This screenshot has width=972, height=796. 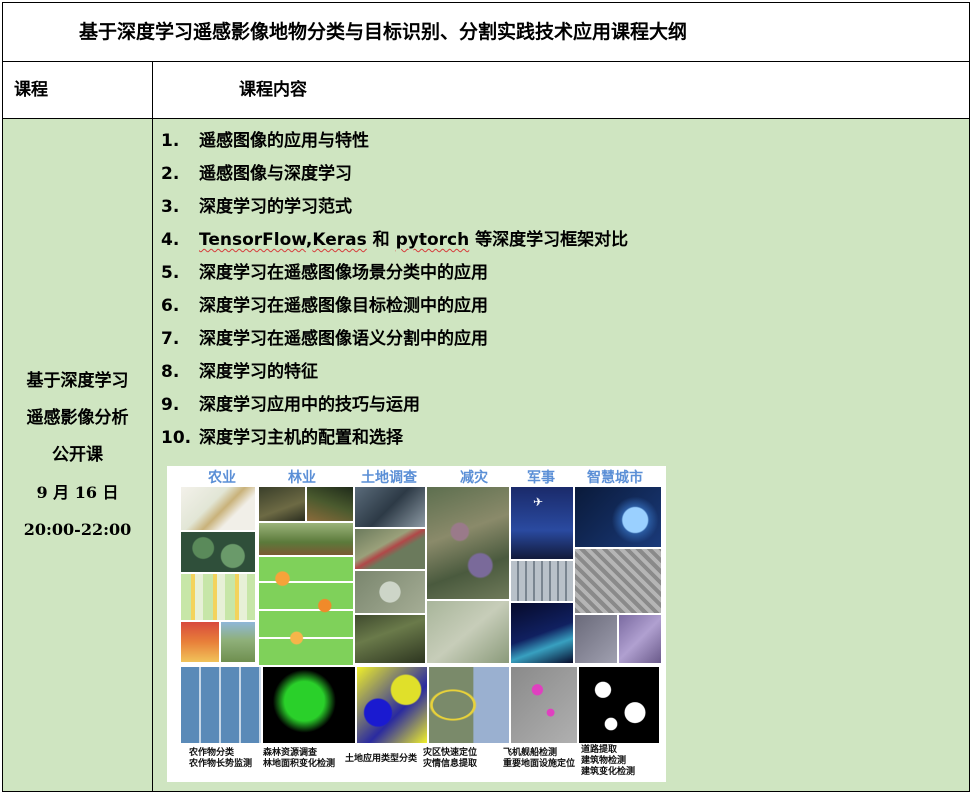 I want to click on category-smart-city: 智慧城市, so click(x=615, y=478).